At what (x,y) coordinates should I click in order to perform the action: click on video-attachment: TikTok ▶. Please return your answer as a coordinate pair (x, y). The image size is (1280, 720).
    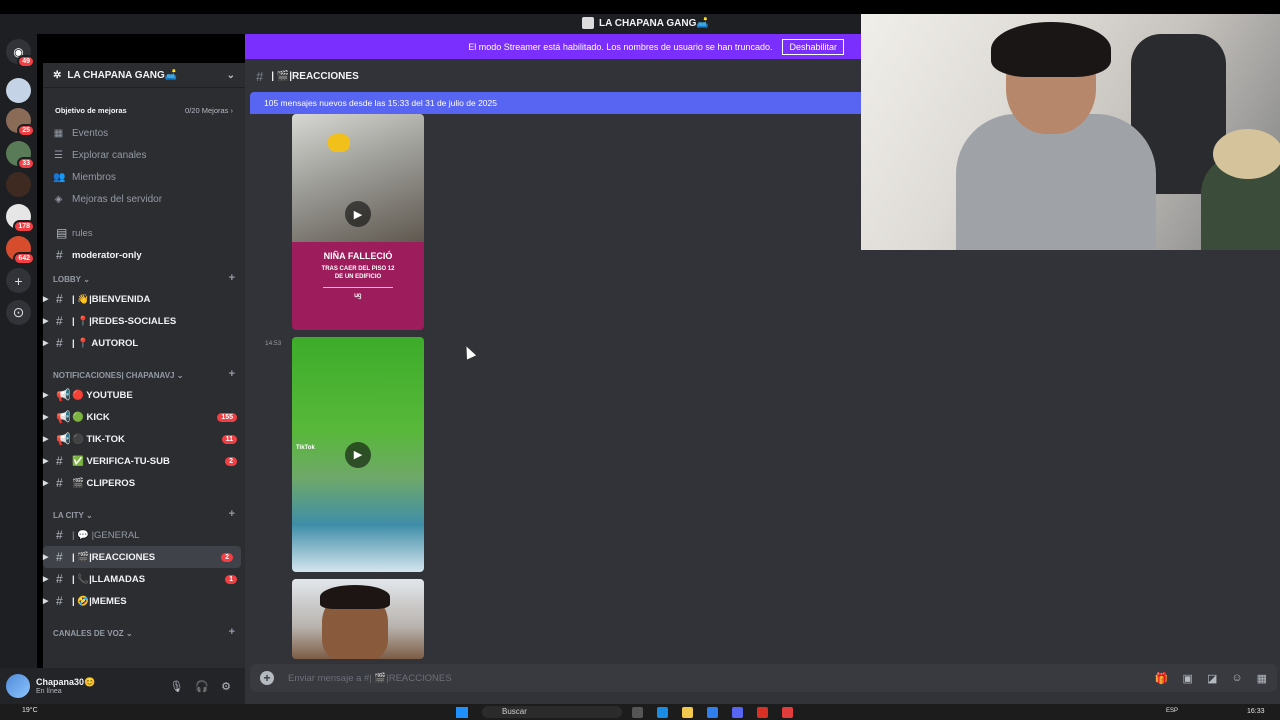
    Looking at the image, I should click on (358, 454).